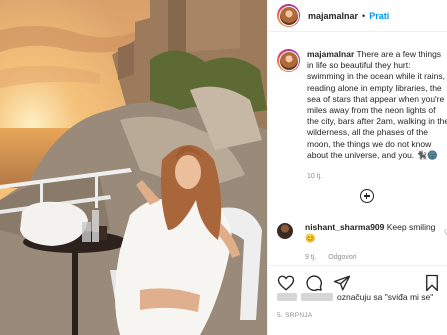 This screenshot has height=335, width=447. What do you see at coordinates (369, 143) in the screenshot?
I see `caption-line: moon, the things we do not know` at bounding box center [369, 143].